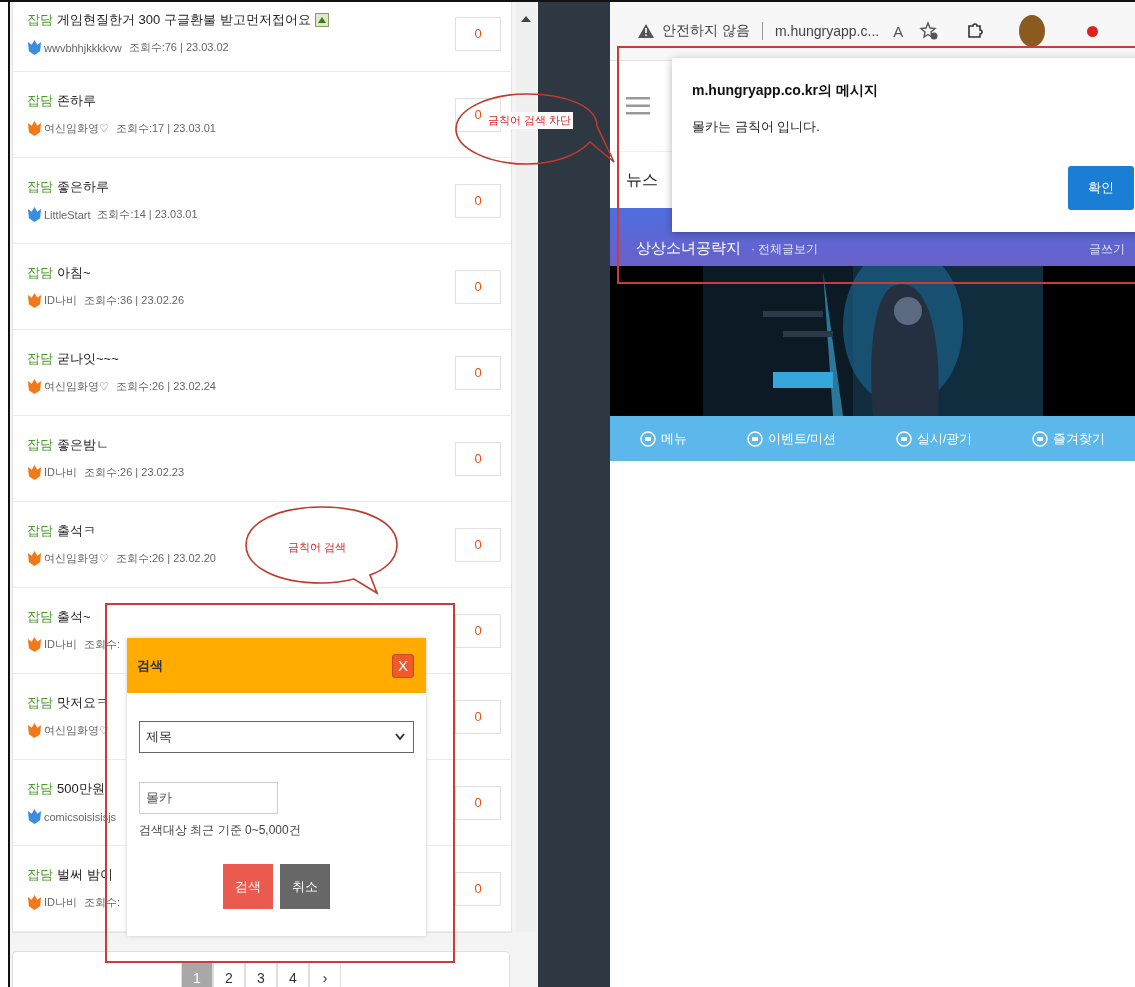 The image size is (1135, 987). I want to click on menu-icon, so click(638, 106).